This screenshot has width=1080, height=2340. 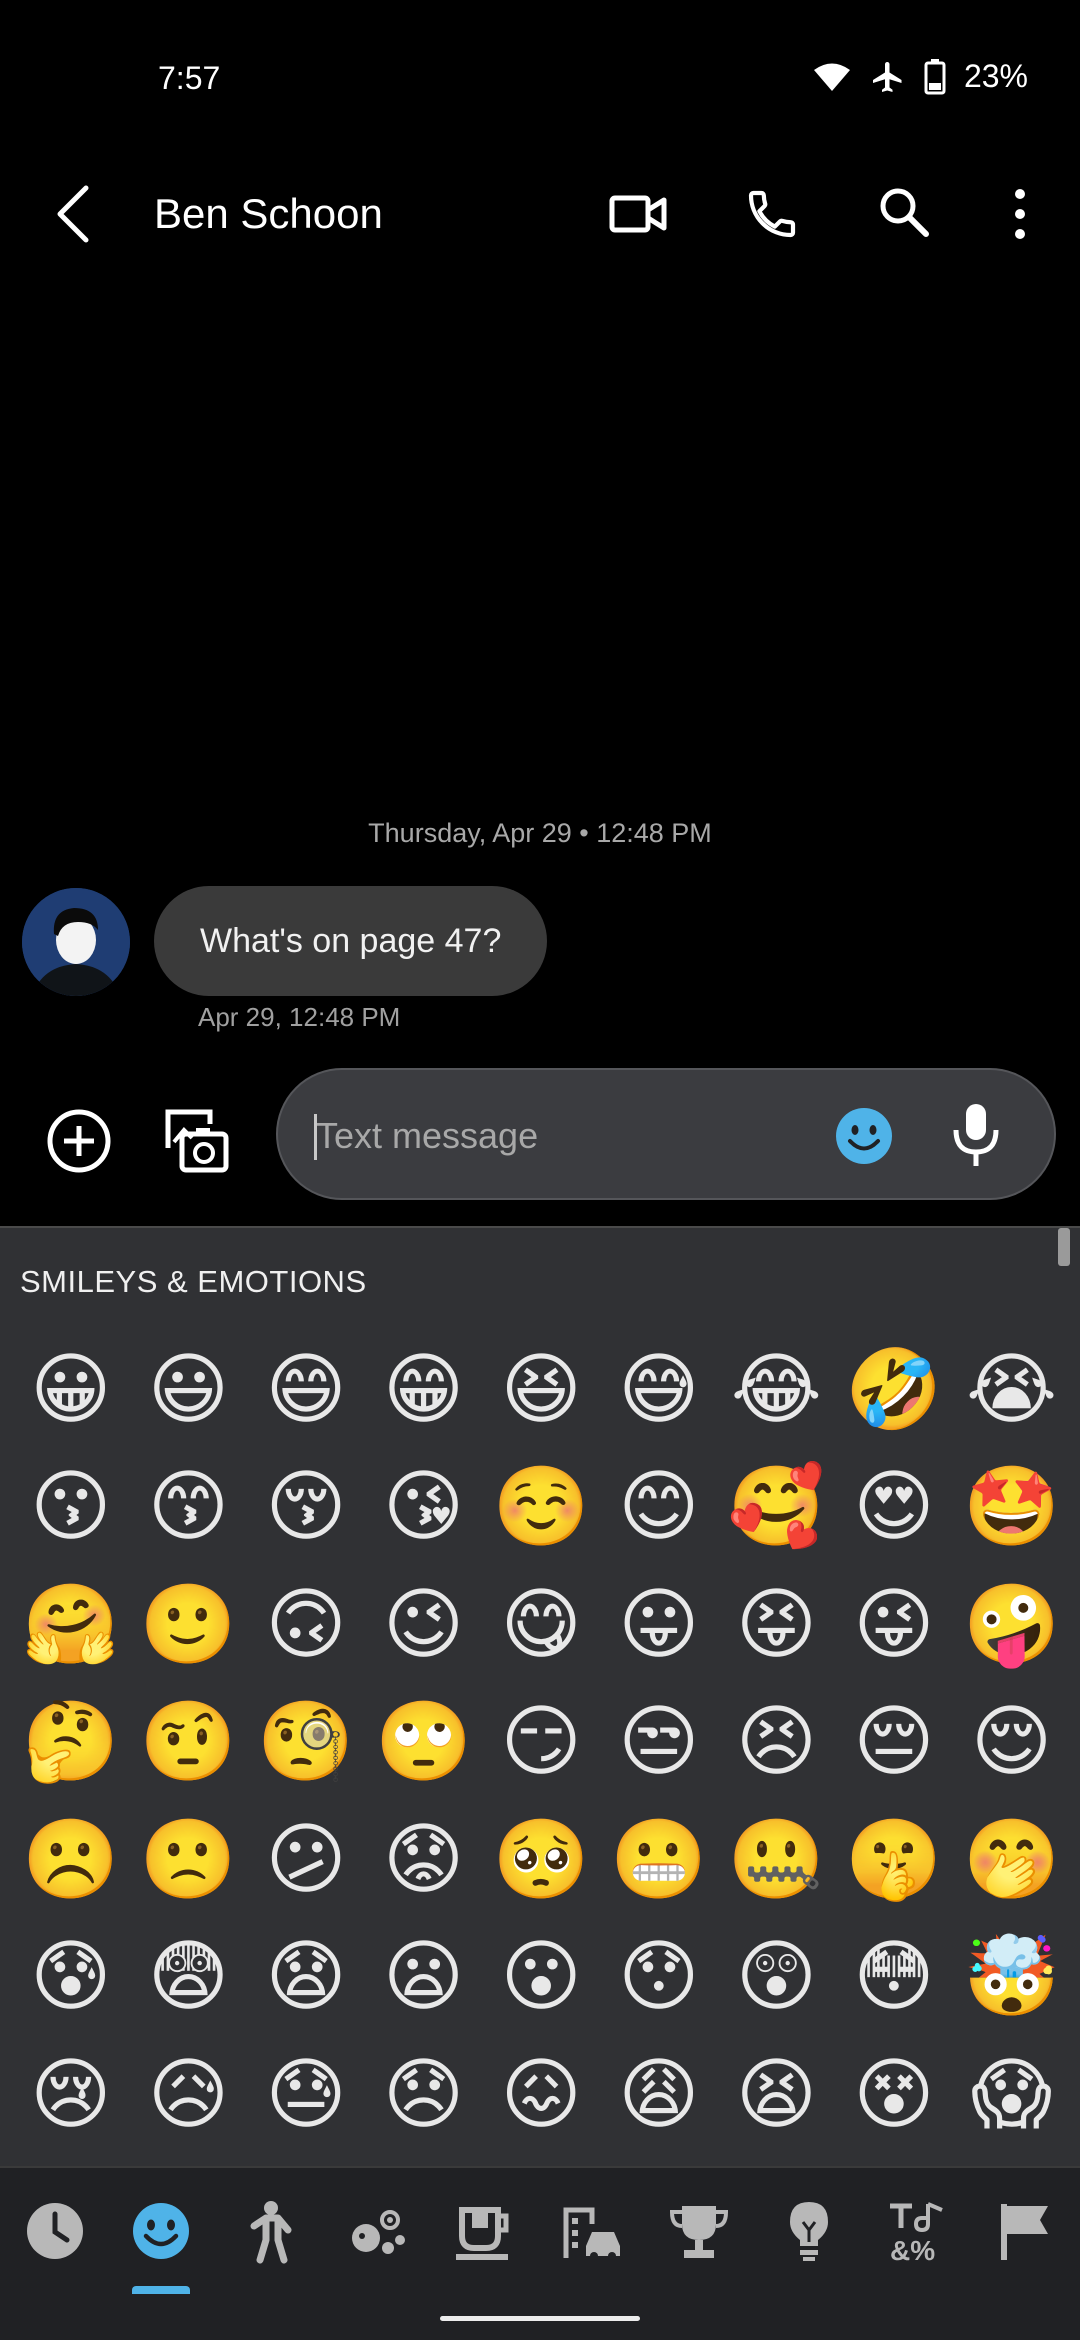 I want to click on recent-icon, so click(x=55, y=2231).